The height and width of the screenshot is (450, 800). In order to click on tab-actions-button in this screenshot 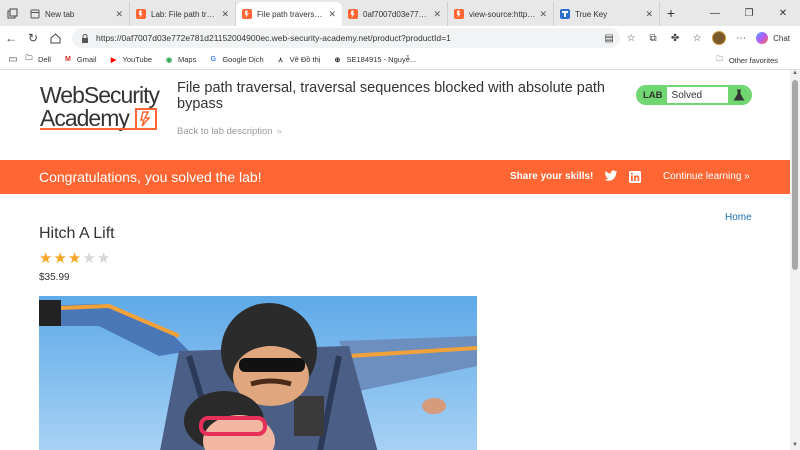, I will do `click(12, 13)`.